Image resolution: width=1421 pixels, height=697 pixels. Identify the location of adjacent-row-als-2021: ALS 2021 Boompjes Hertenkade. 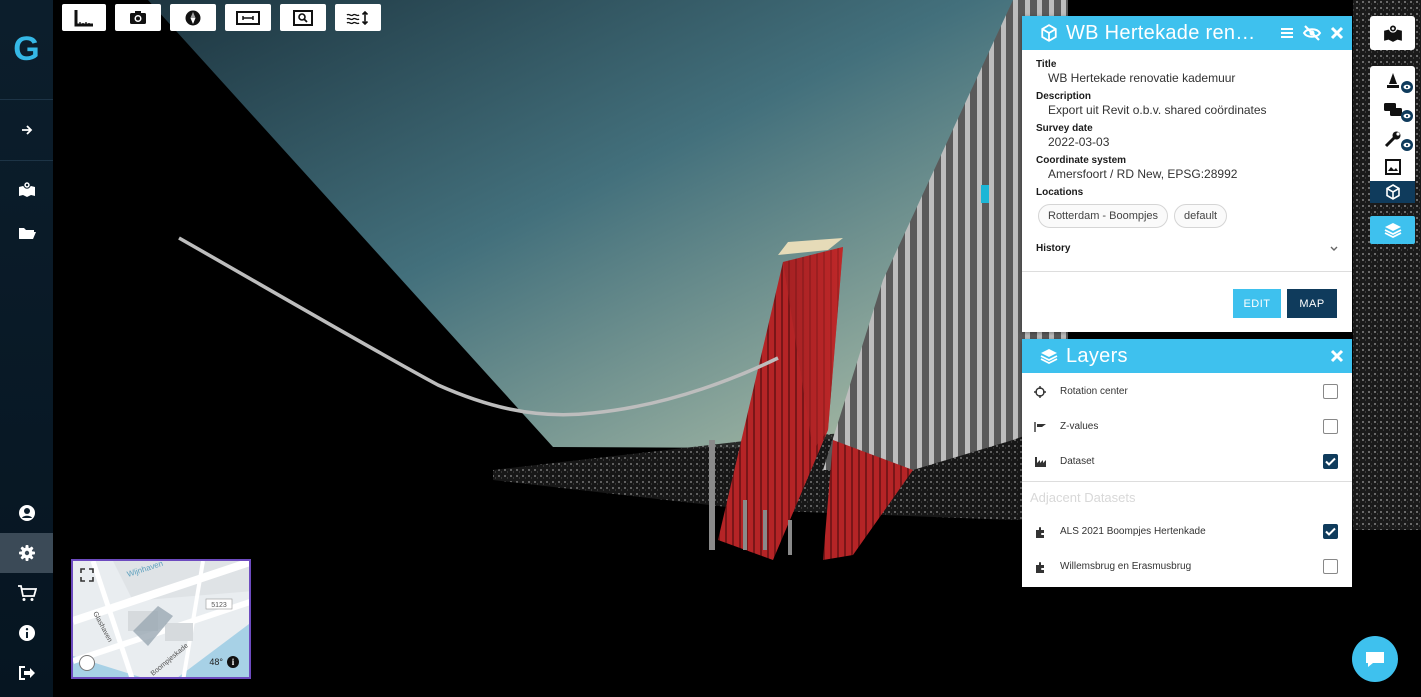
(1187, 531).